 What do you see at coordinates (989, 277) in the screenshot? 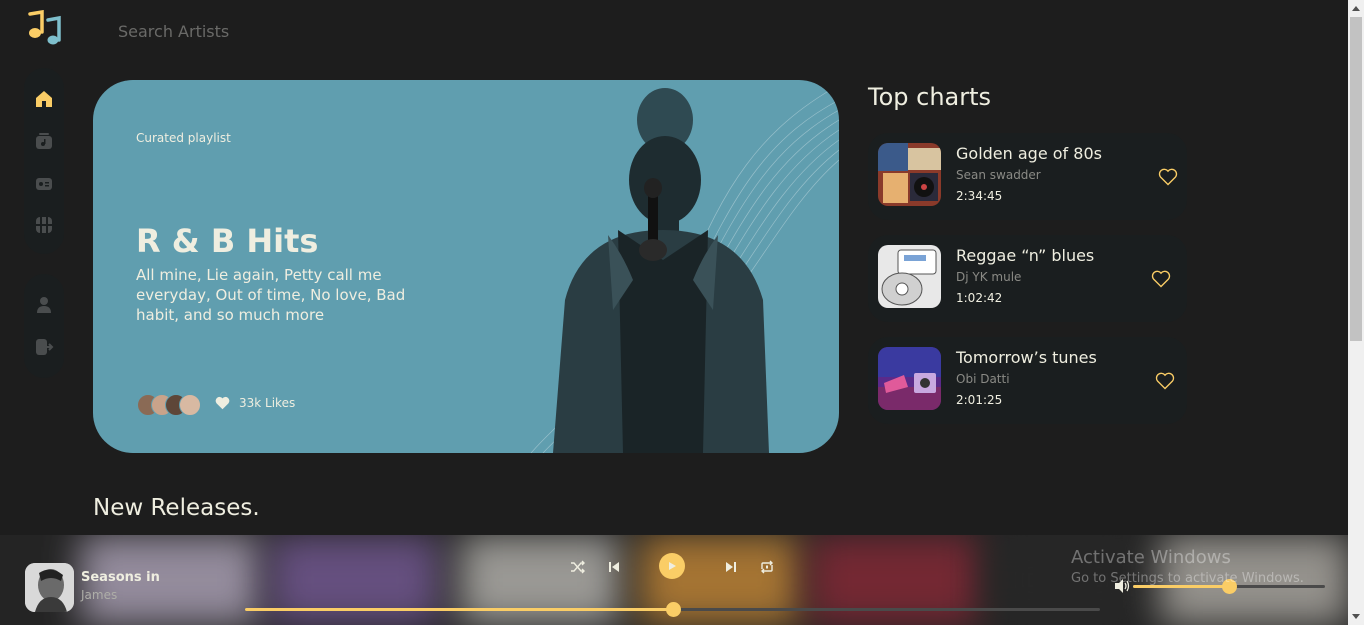
I see `chart-artist: Dj YK mule` at bounding box center [989, 277].